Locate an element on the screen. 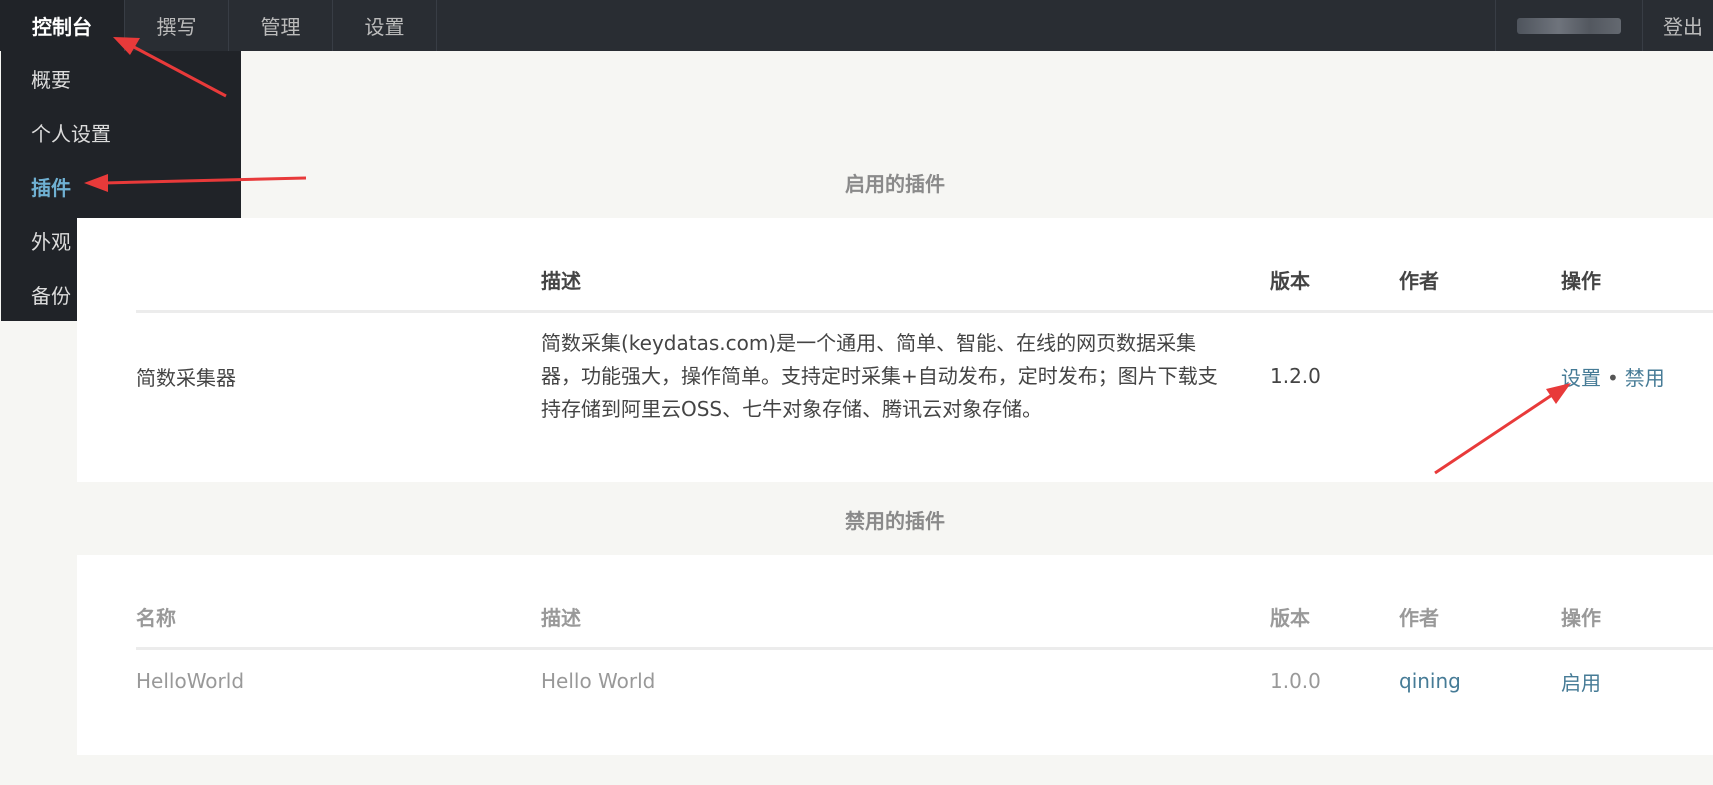  plugin-name: HelloWorld is located at coordinates (190, 681).